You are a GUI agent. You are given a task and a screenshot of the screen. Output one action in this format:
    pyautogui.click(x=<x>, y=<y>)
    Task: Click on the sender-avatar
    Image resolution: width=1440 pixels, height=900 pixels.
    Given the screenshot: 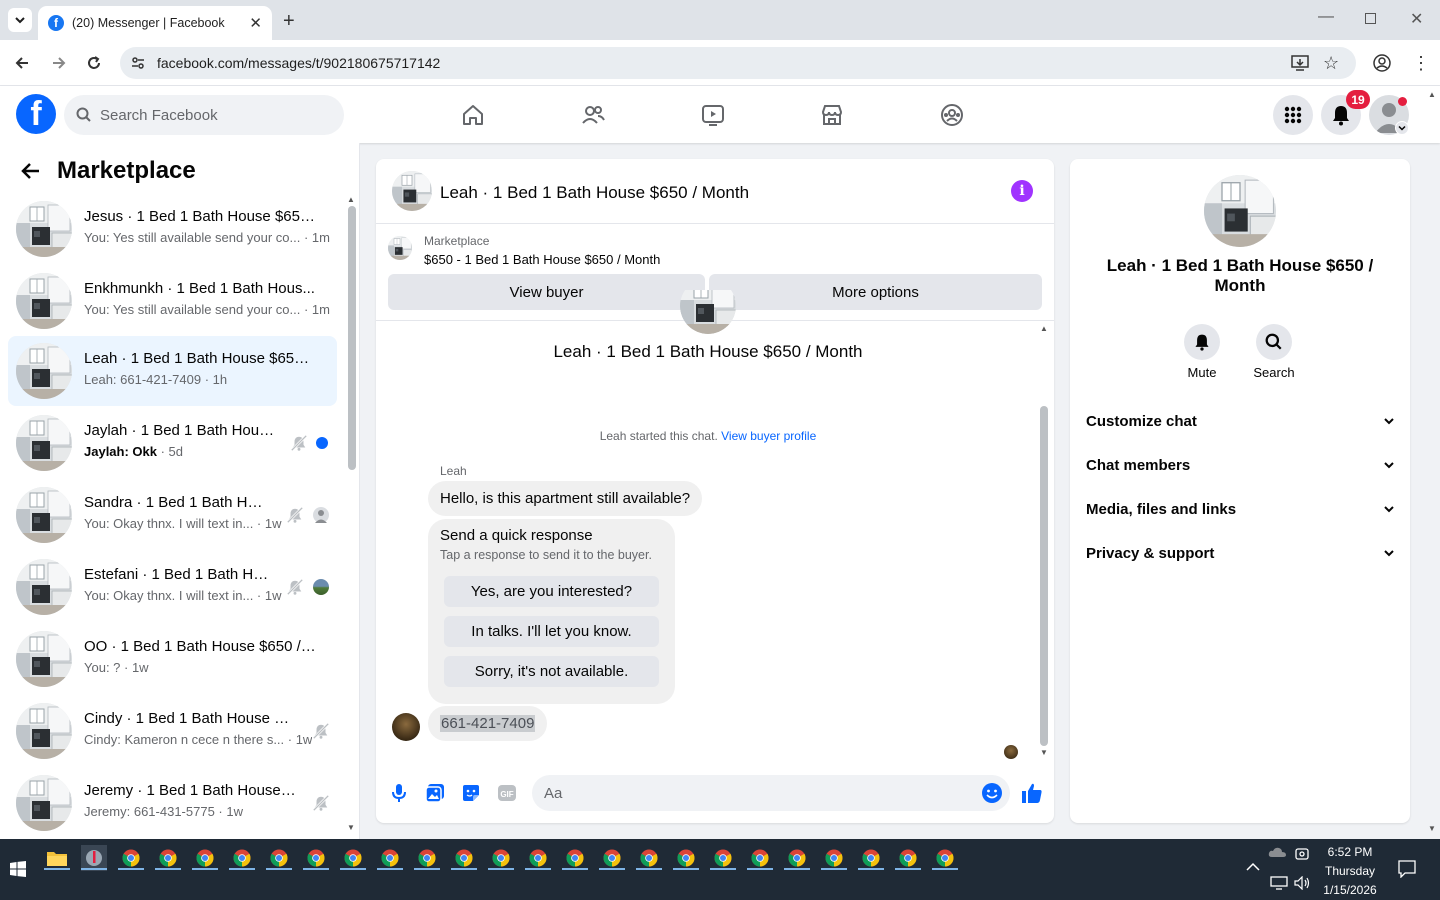 What is the action you would take?
    pyautogui.click(x=406, y=727)
    